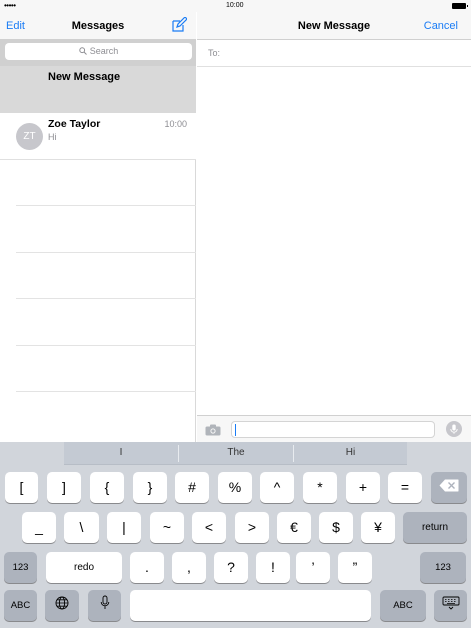 Image resolution: width=471 pixels, height=628 pixels. I want to click on key-close-bracket: ], so click(64, 487).